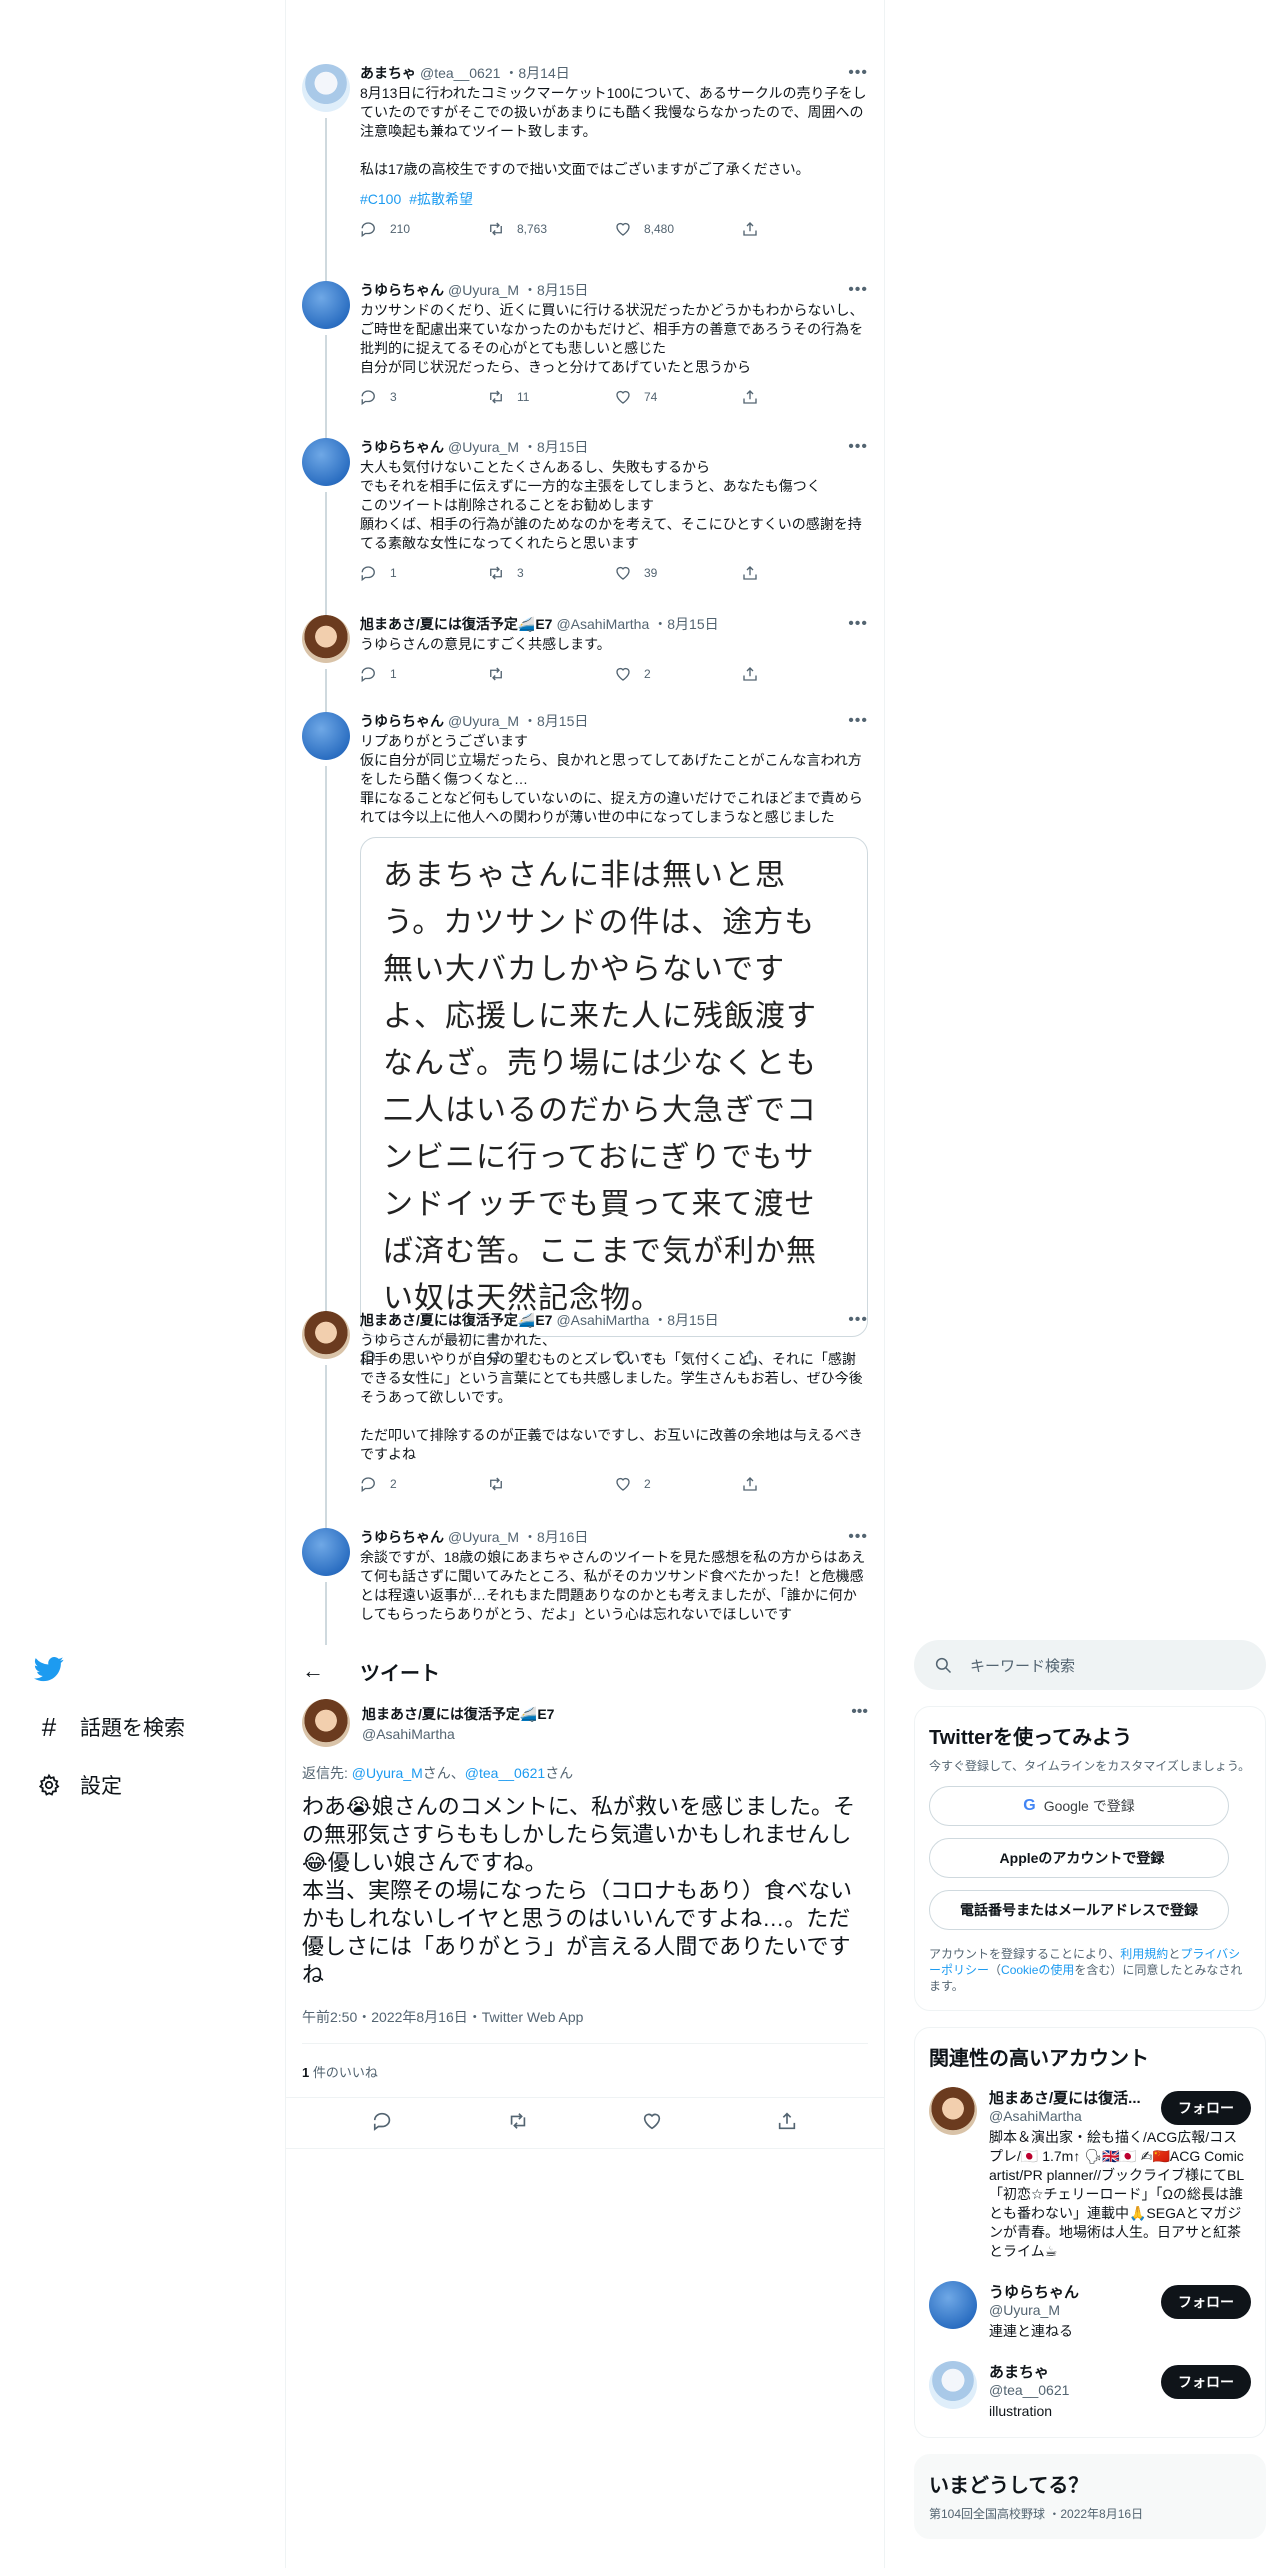 The height and width of the screenshot is (2568, 1284). Describe the element at coordinates (1090, 2514) in the screenshot. I see `trend-item: 第104回全国高校野球 ・2022年8月16日` at that location.